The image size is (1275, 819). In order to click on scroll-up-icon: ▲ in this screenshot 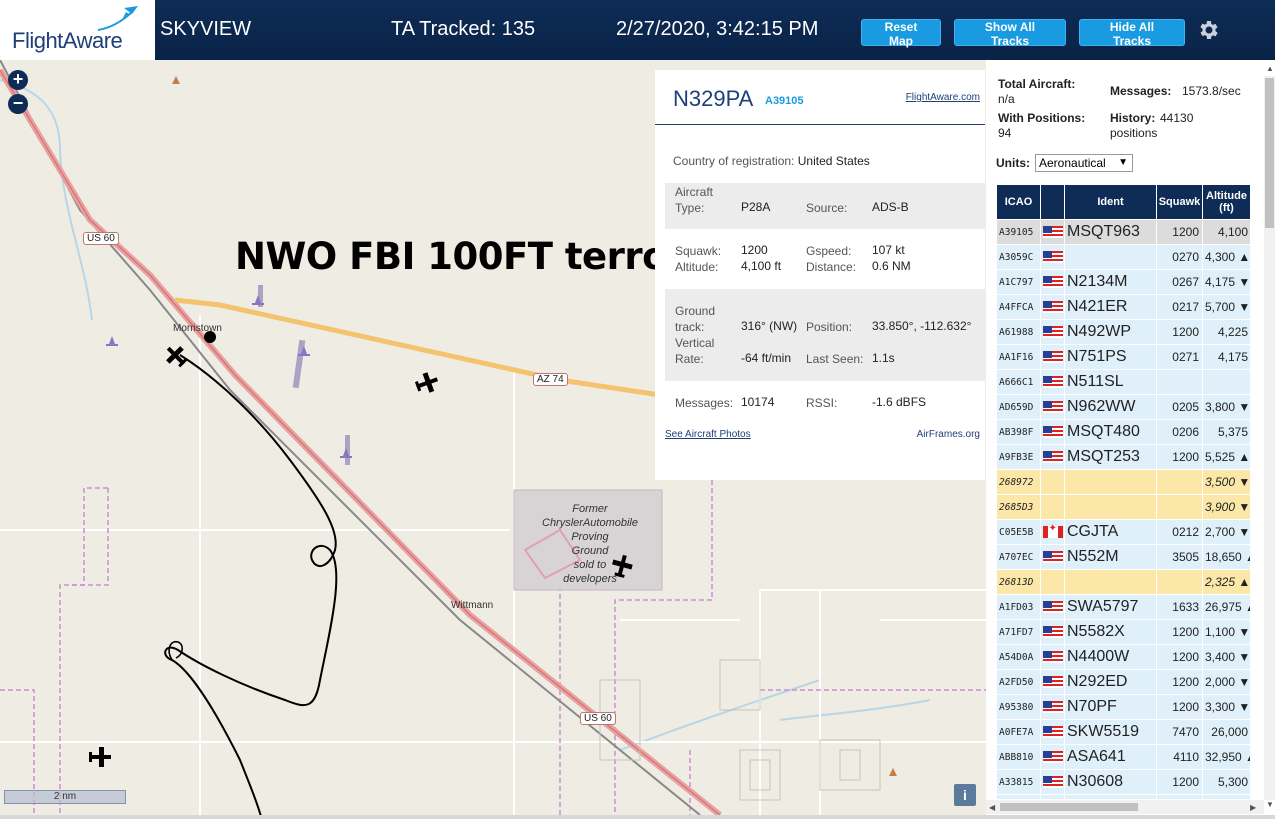, I will do `click(1270, 68)`.